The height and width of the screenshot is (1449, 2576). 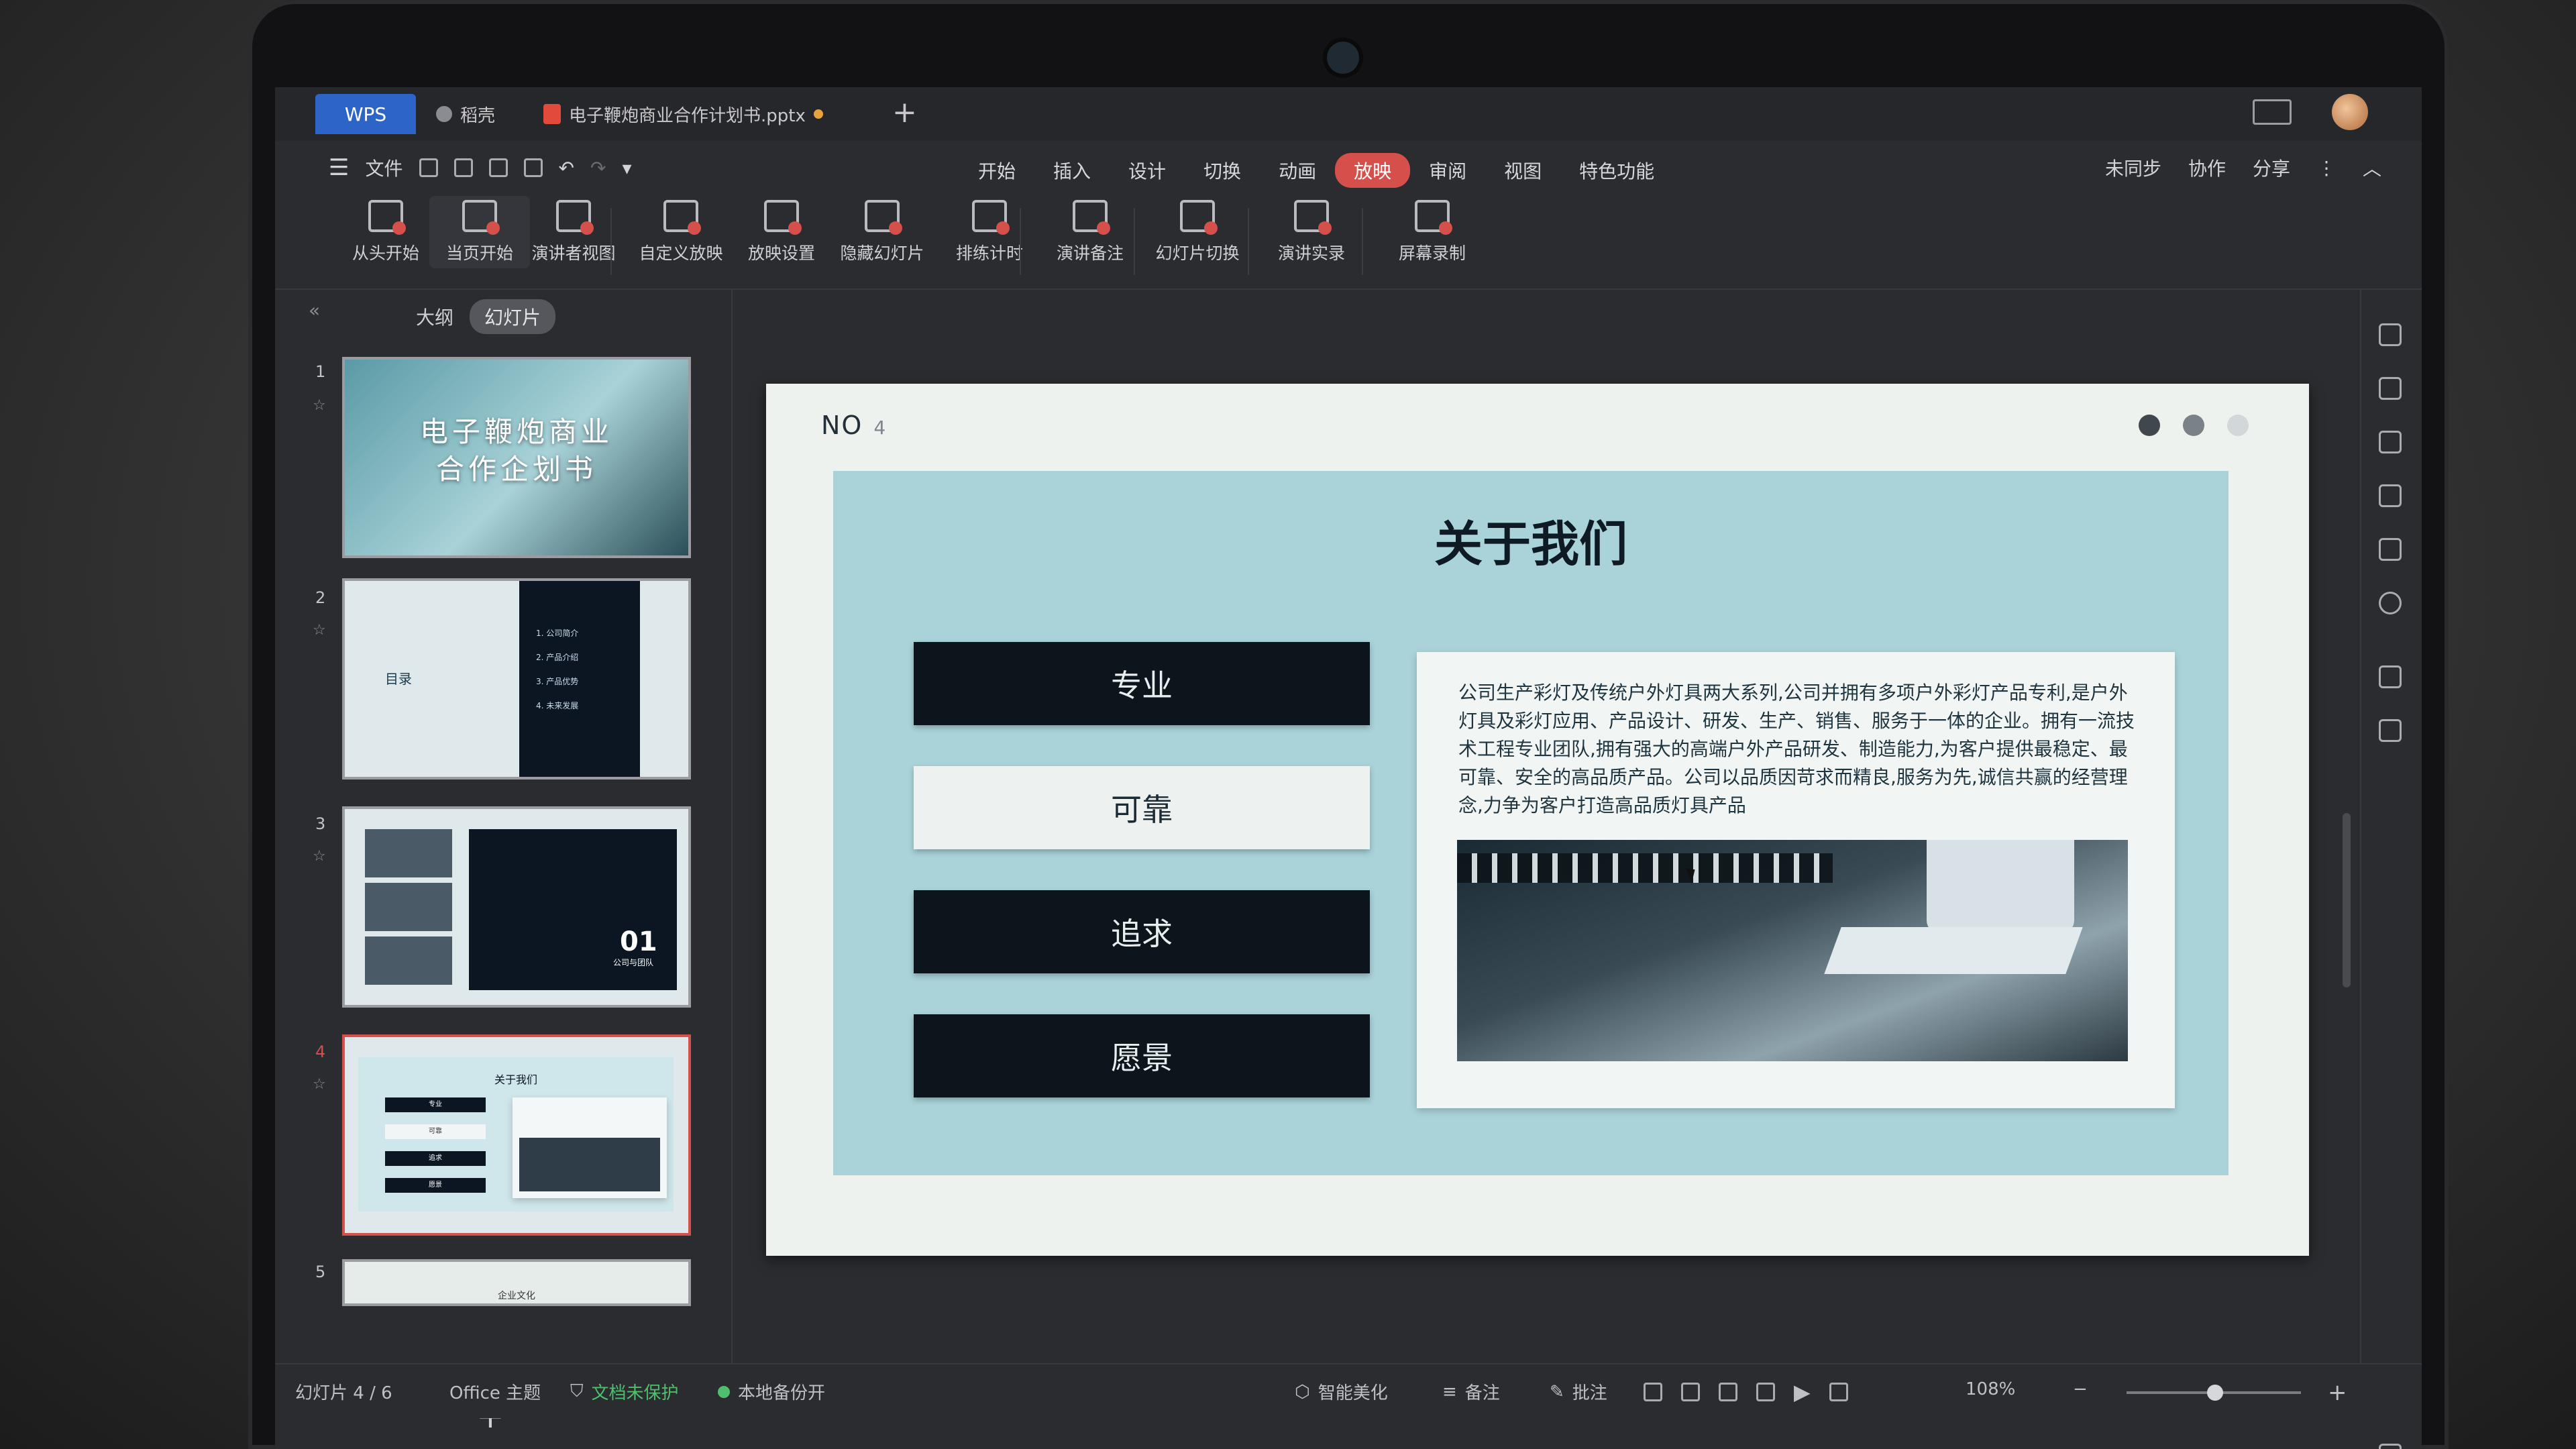 What do you see at coordinates (2271, 167) in the screenshot?
I see `share-button: 分享` at bounding box center [2271, 167].